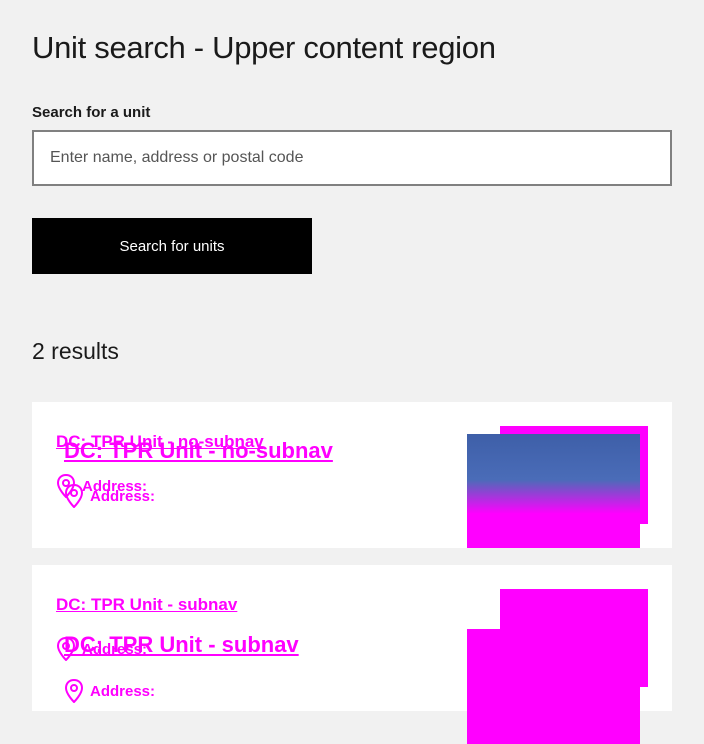  I want to click on result-title-link: DC: TPR Unit - no-subnav, so click(198, 451).